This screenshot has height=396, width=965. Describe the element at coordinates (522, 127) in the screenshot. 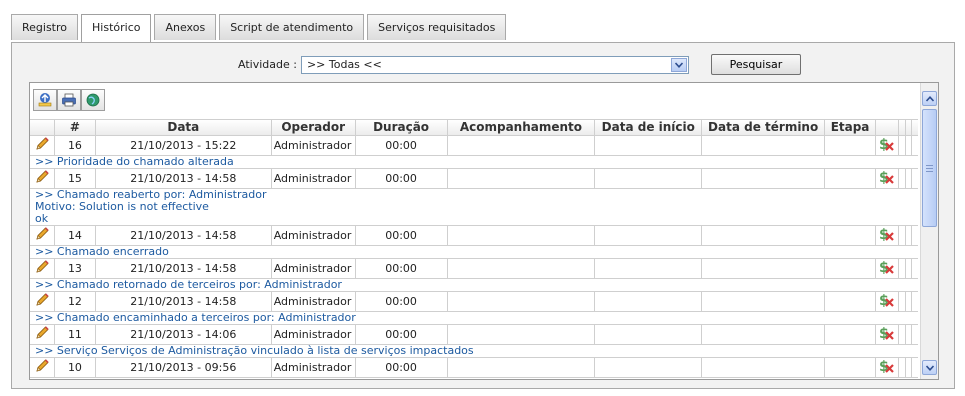

I see `header-acompanhamento: Acompanhamento` at that location.